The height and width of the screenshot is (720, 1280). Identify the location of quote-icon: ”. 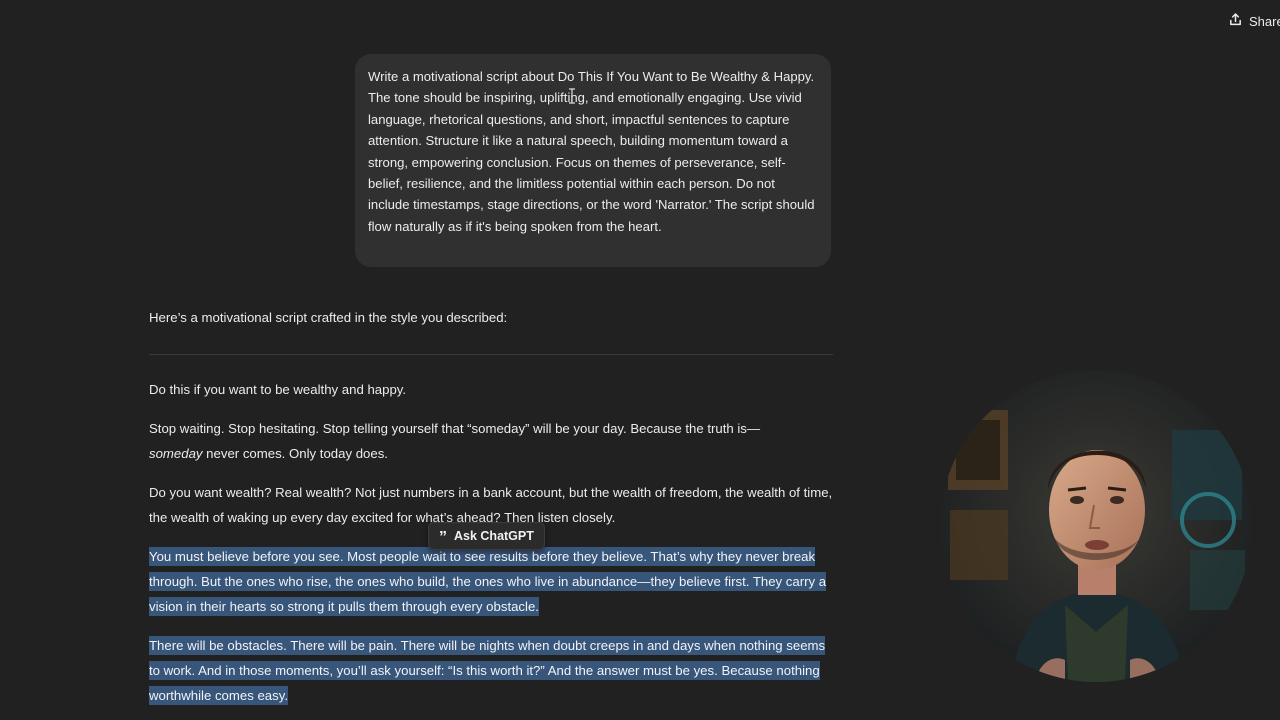
(443, 537).